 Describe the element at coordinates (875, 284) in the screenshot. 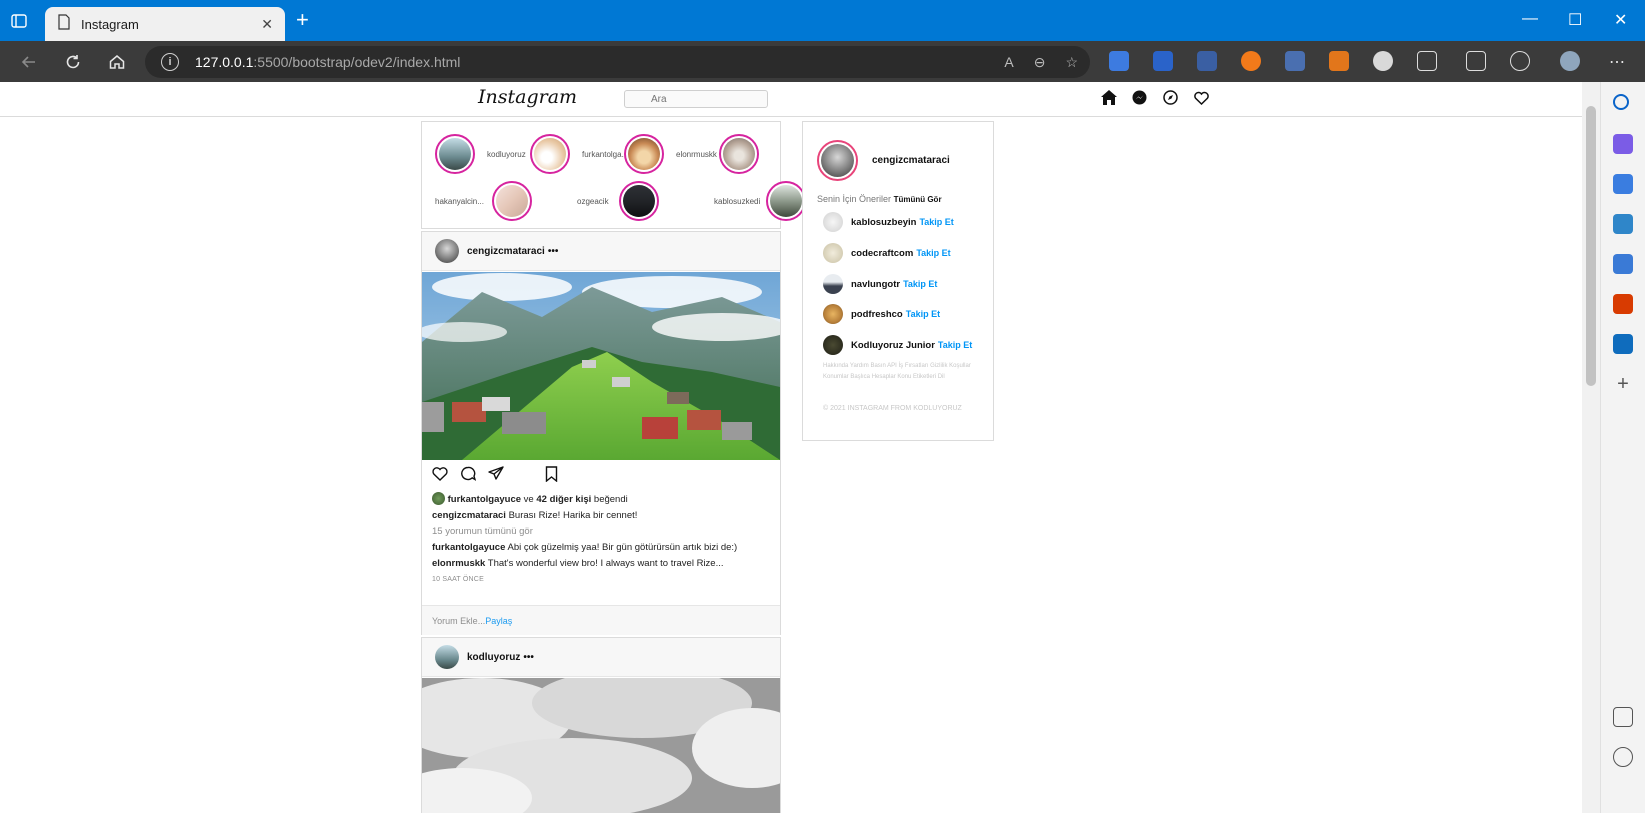

I see `suggestion-name: navlungotr` at that location.